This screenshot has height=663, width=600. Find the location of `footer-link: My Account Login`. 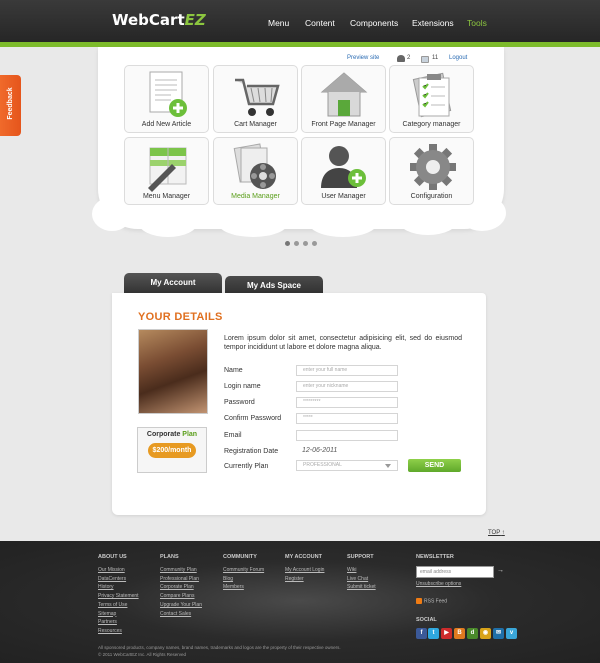

footer-link: My Account Login is located at coordinates (304, 570).